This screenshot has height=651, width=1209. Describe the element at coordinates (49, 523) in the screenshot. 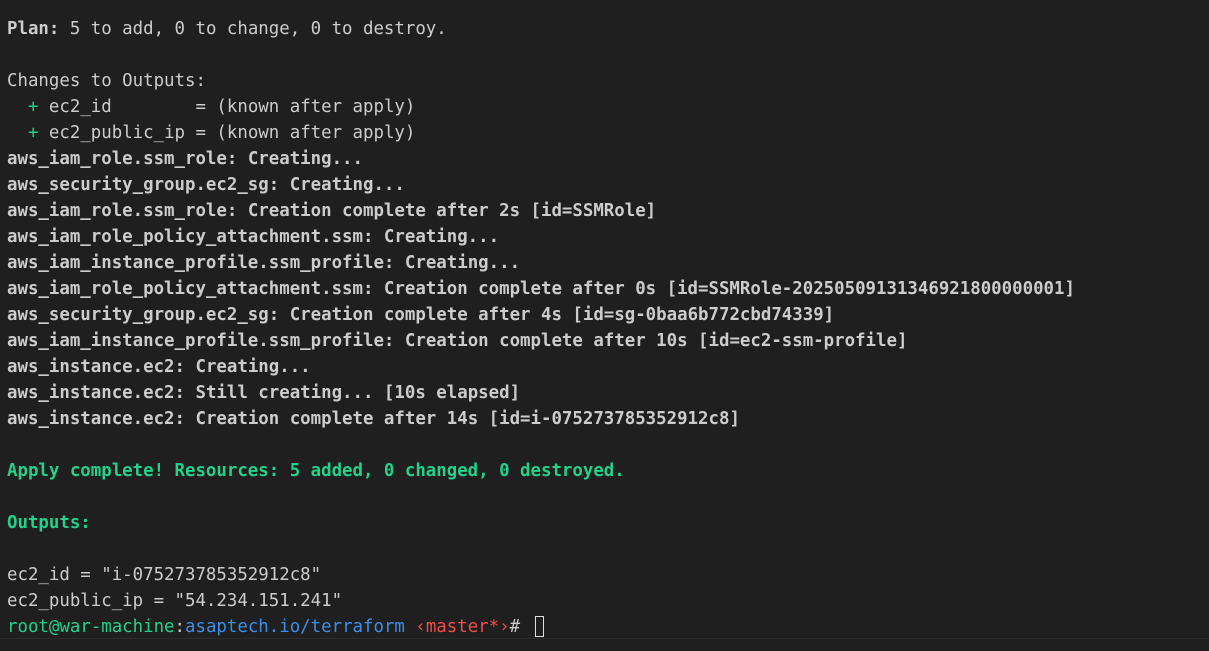

I see `outputs-header: Outputs:` at that location.